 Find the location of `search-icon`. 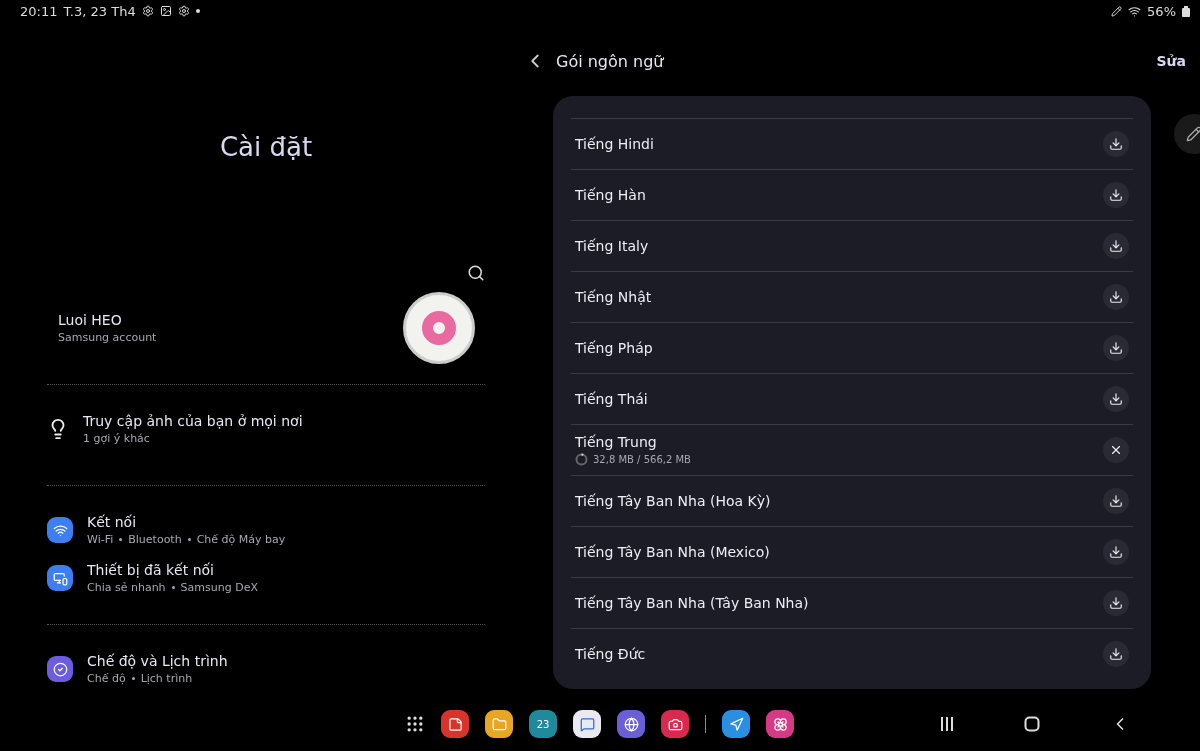

search-icon is located at coordinates (476, 273).